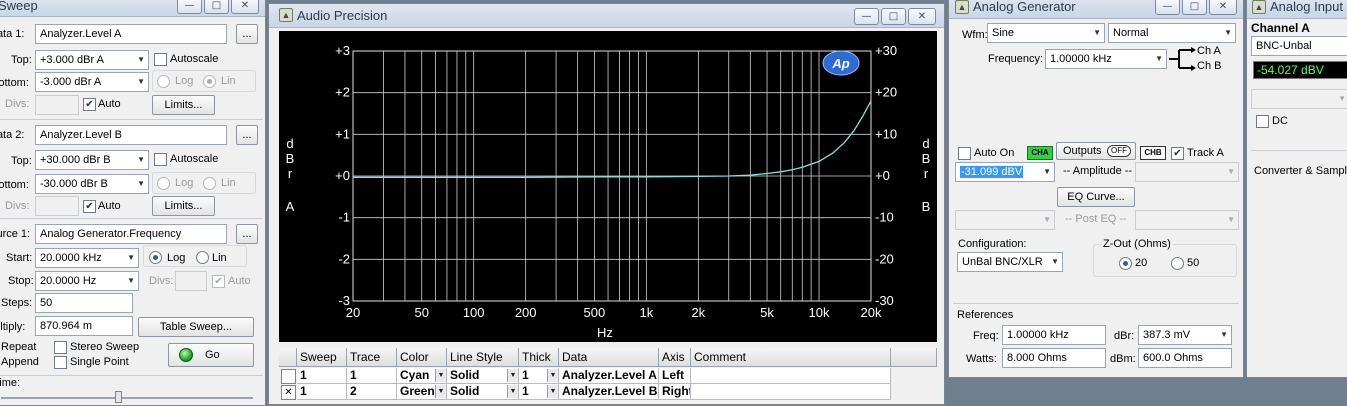 The image size is (1347, 406). What do you see at coordinates (675, 392) in the screenshot?
I see `table-cell-axis: Right` at bounding box center [675, 392].